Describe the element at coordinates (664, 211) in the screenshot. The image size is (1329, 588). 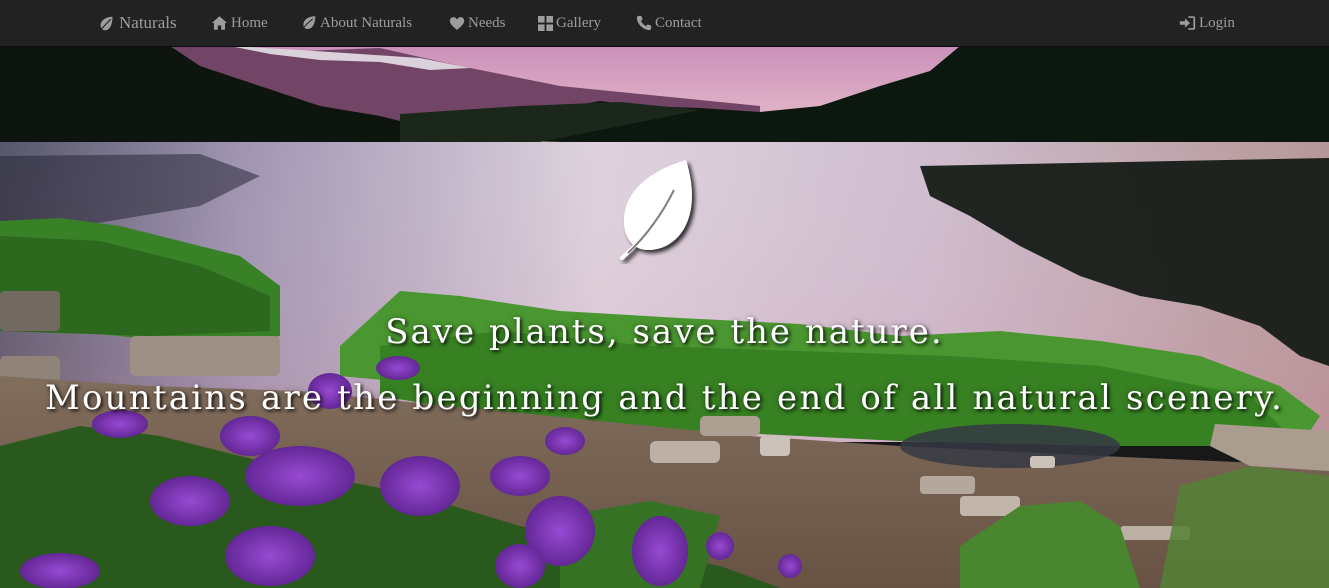
I see `hero-leaf-icon` at that location.